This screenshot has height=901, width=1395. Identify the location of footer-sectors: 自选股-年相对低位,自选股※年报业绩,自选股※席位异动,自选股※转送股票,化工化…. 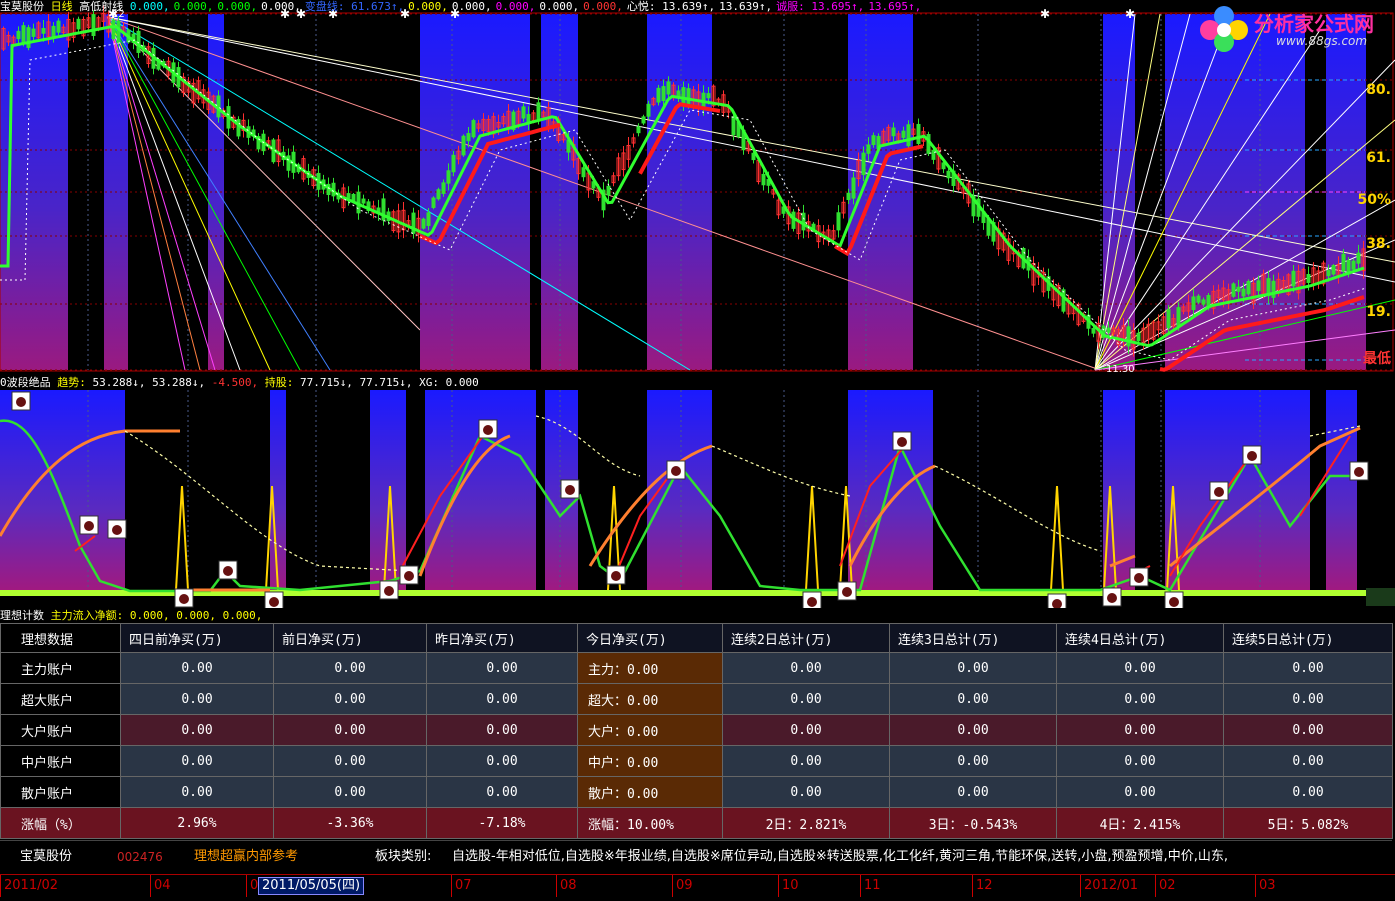
(840, 856).